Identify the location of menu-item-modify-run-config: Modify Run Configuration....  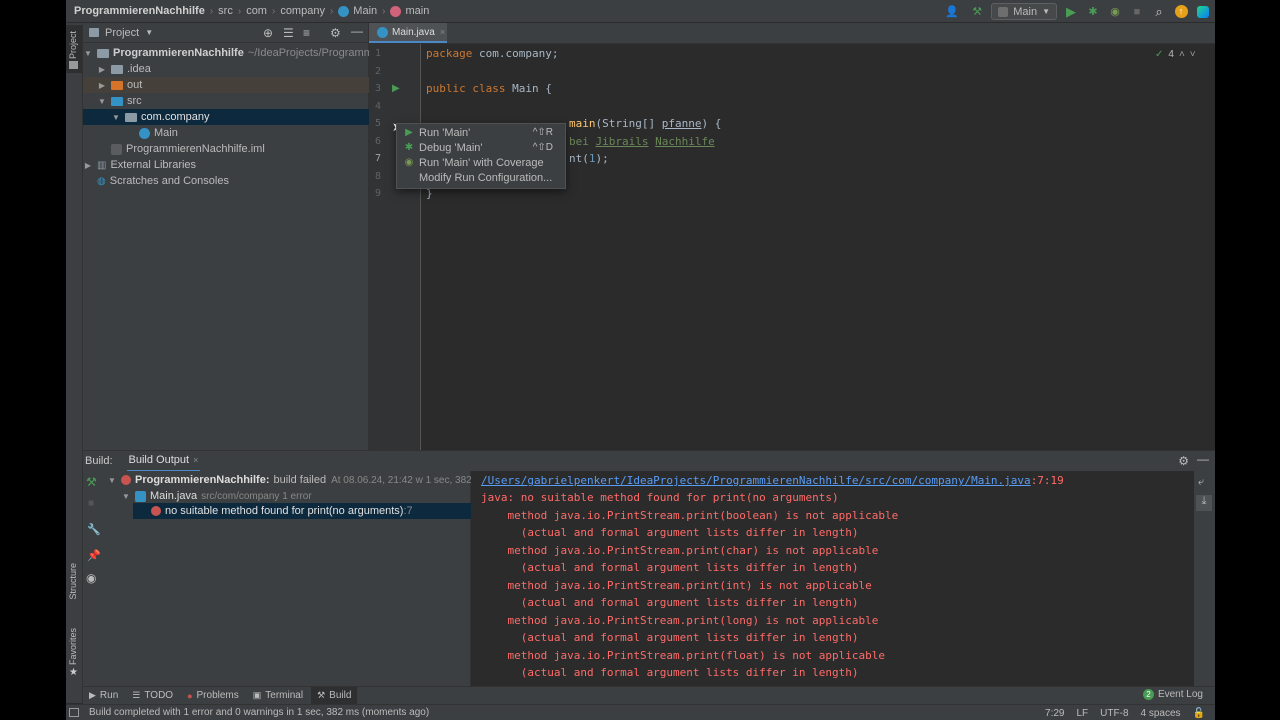
(481, 177).